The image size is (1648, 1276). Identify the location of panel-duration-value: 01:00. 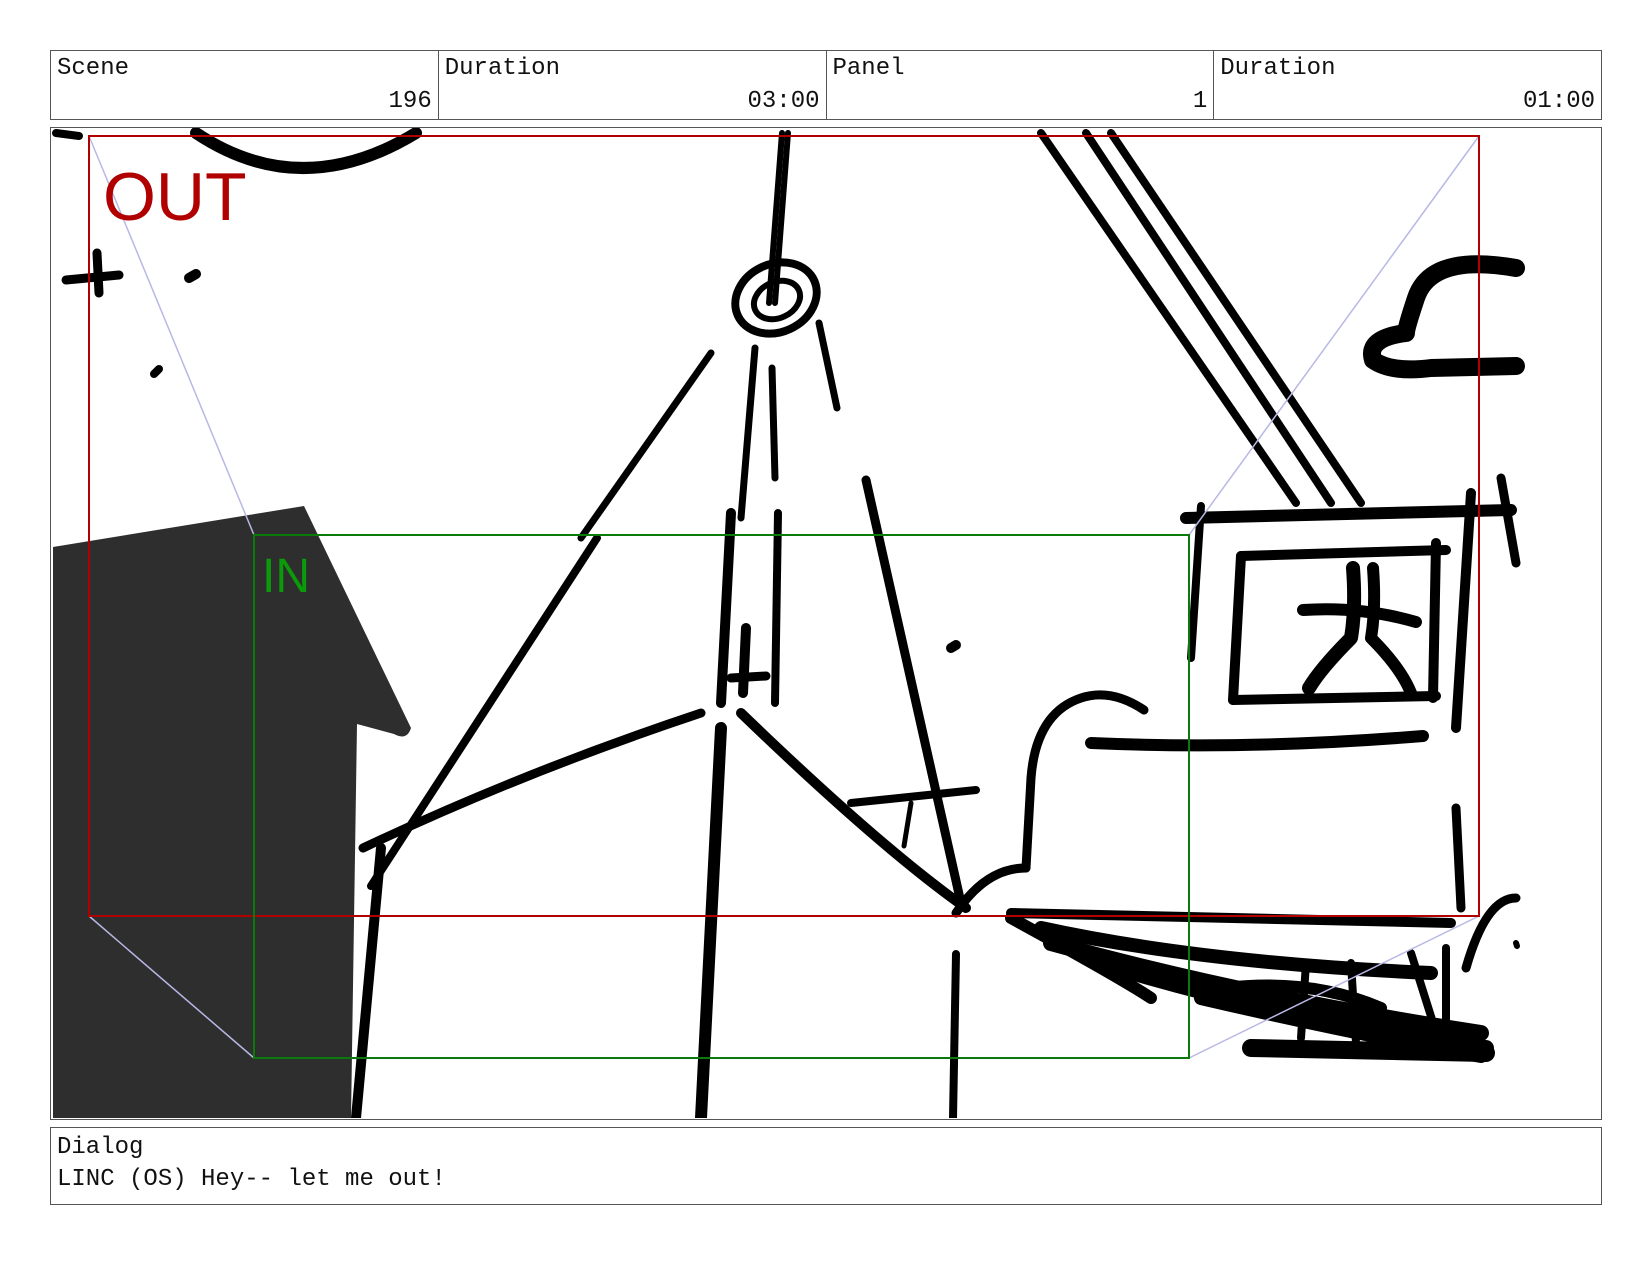
(1558, 101).